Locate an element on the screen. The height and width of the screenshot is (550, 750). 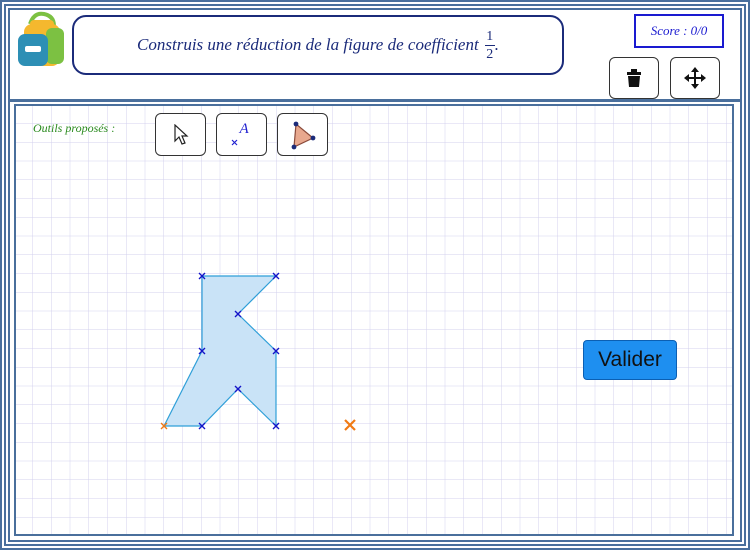
schoolbag-icon is located at coordinates (41, 38).